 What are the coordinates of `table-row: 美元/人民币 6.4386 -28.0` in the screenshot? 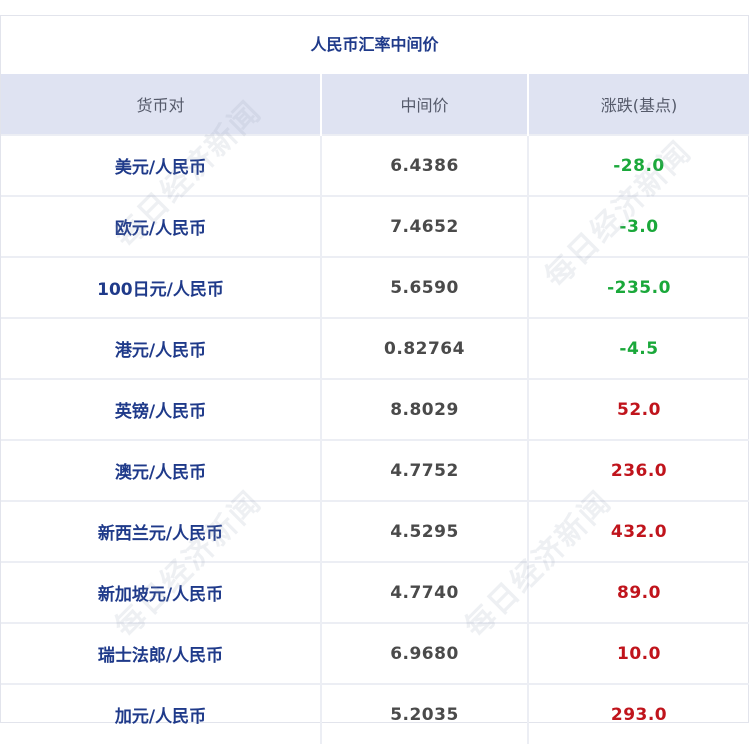 It's located at (375, 165).